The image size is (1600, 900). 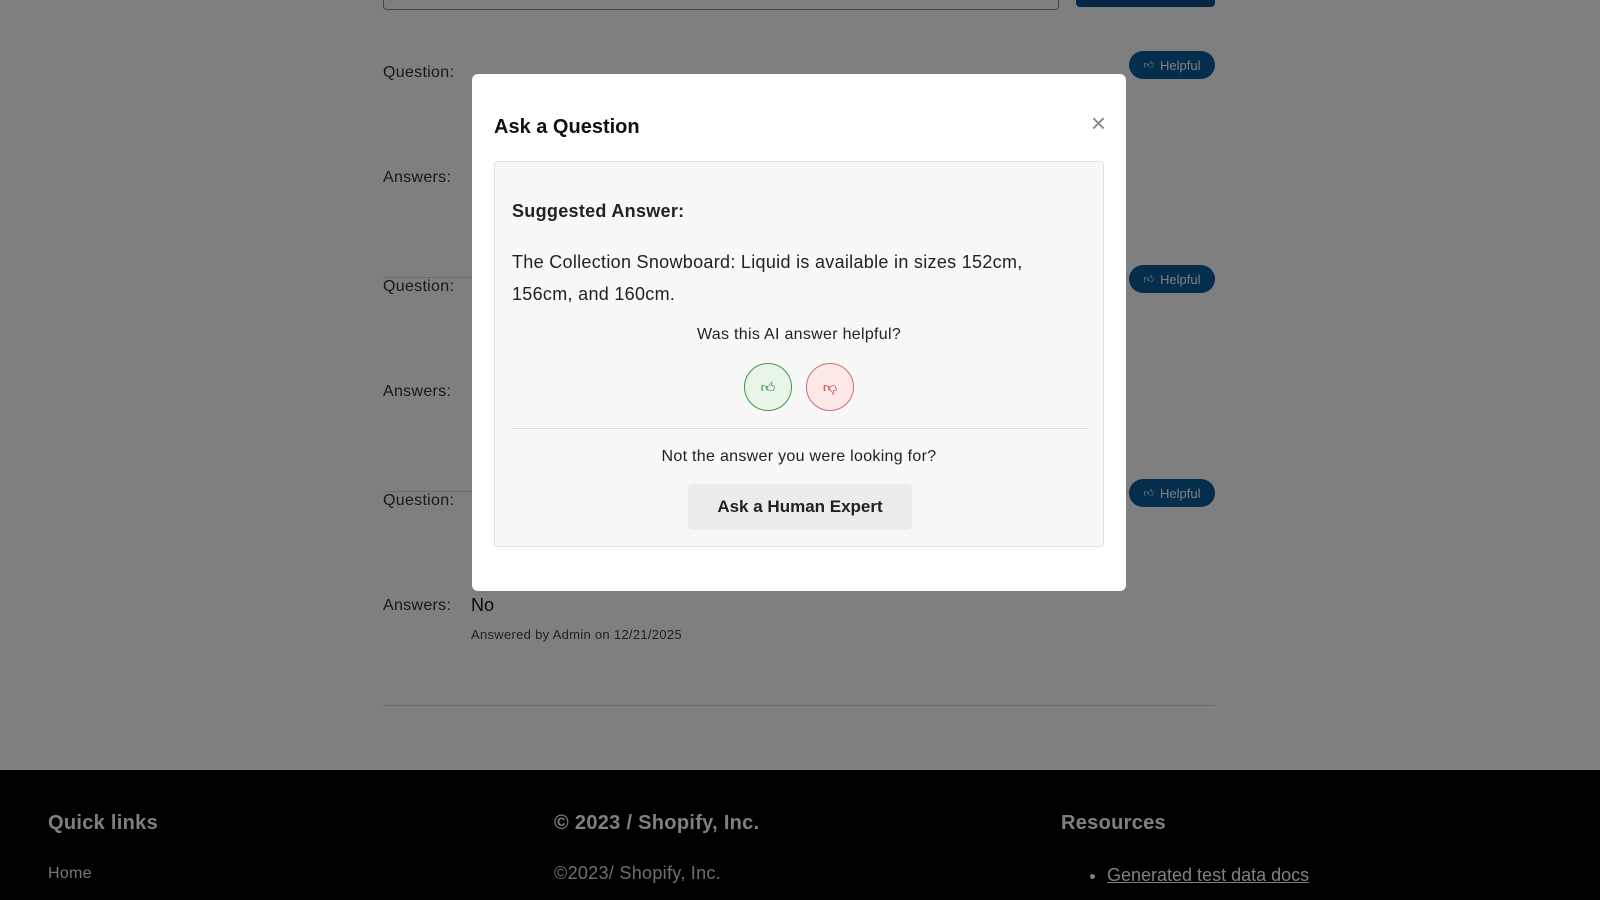 I want to click on helpful-prompt: Was this AI answer helpful?, so click(x=799, y=334).